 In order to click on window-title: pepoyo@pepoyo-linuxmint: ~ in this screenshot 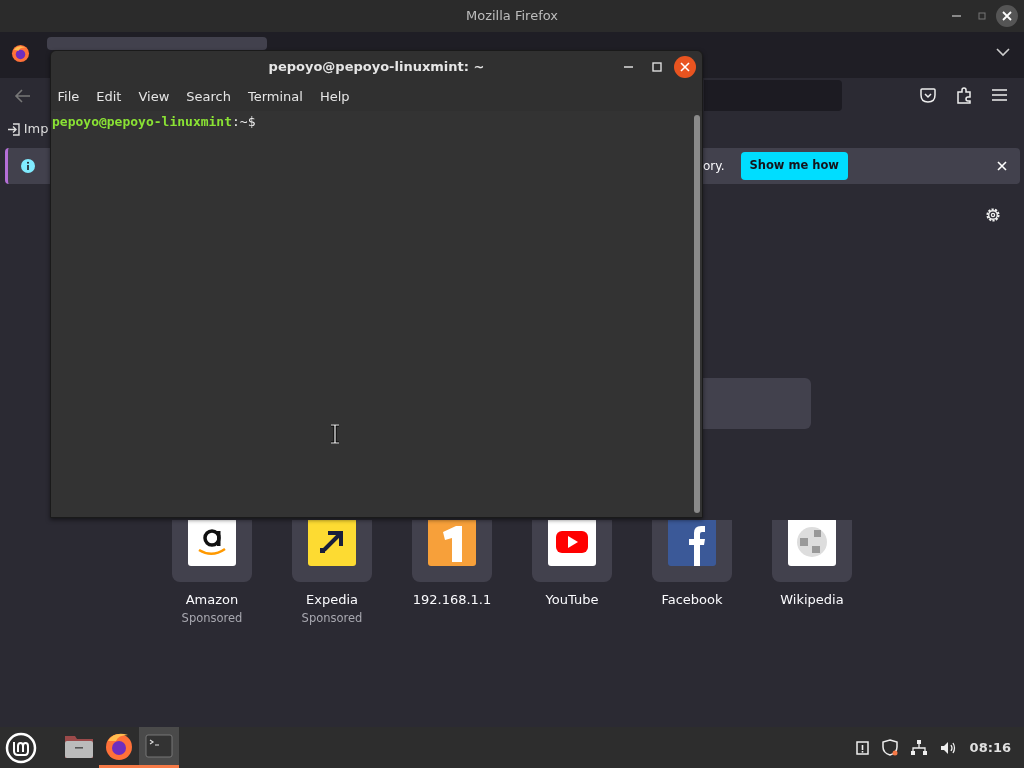, I will do `click(376, 67)`.